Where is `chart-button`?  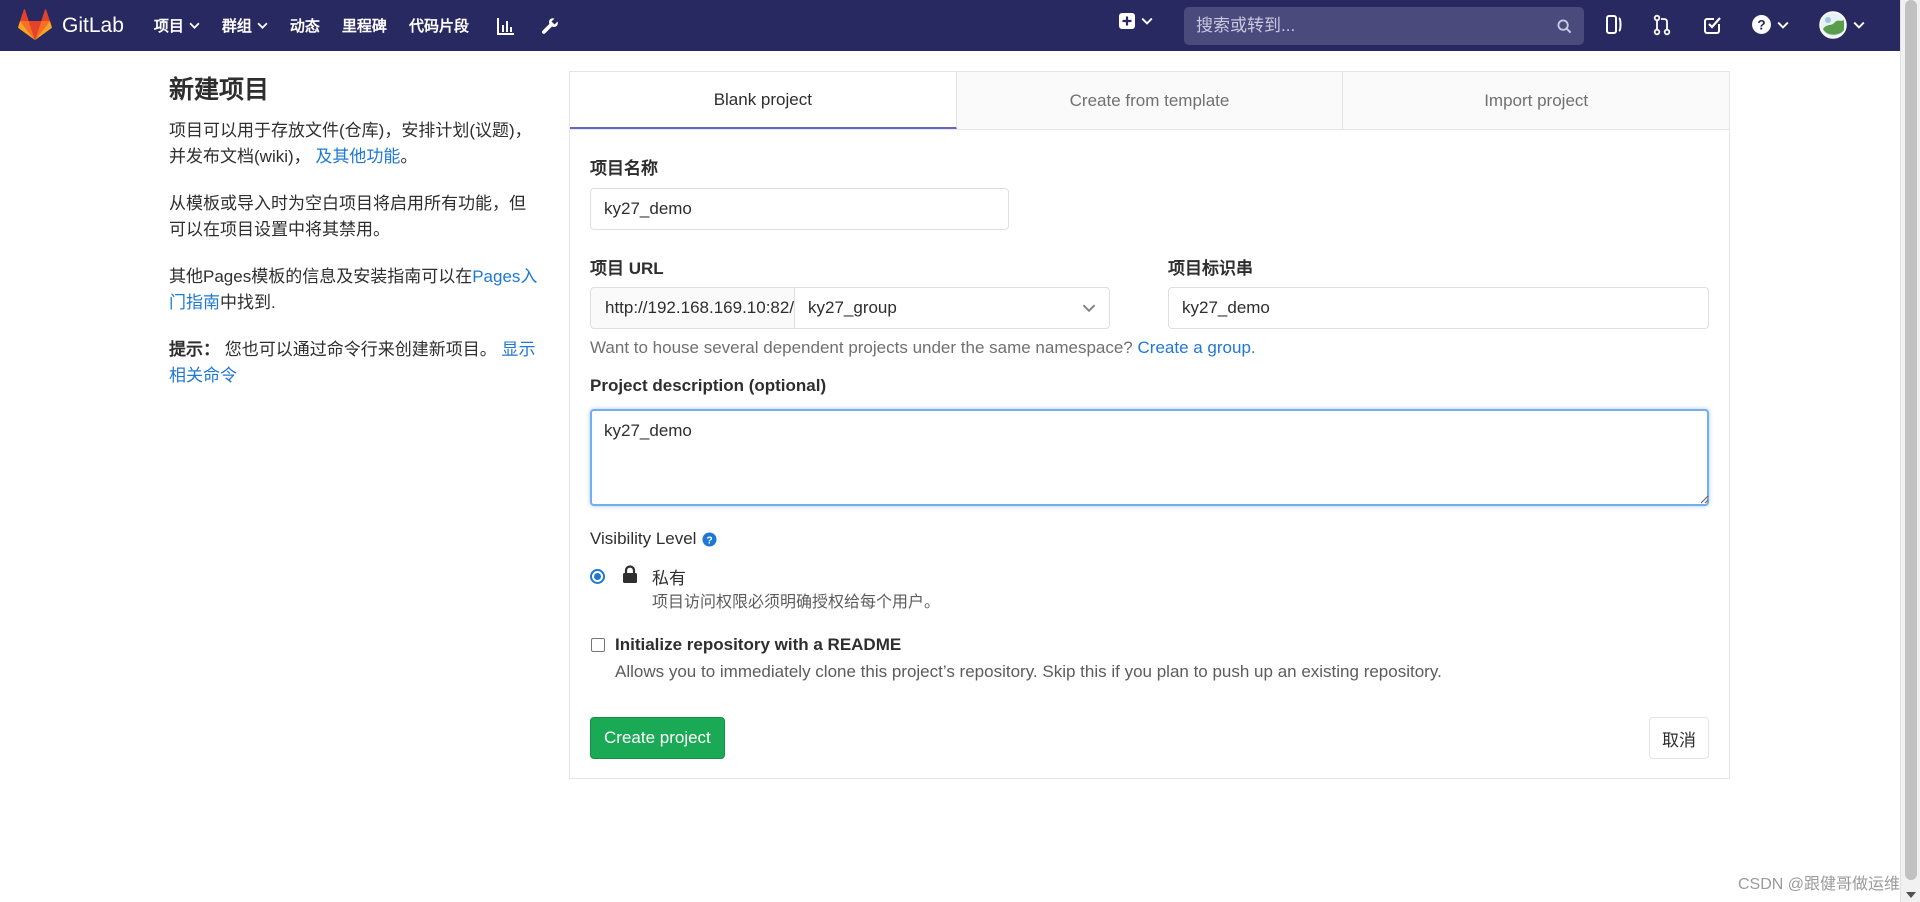 chart-button is located at coordinates (506, 26).